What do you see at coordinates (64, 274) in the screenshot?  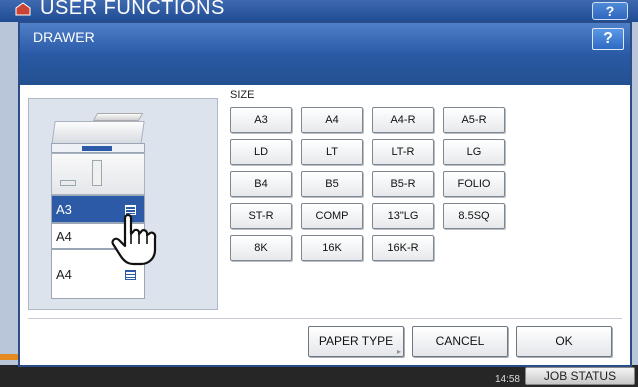 I see `drawer-3-size: A4` at bounding box center [64, 274].